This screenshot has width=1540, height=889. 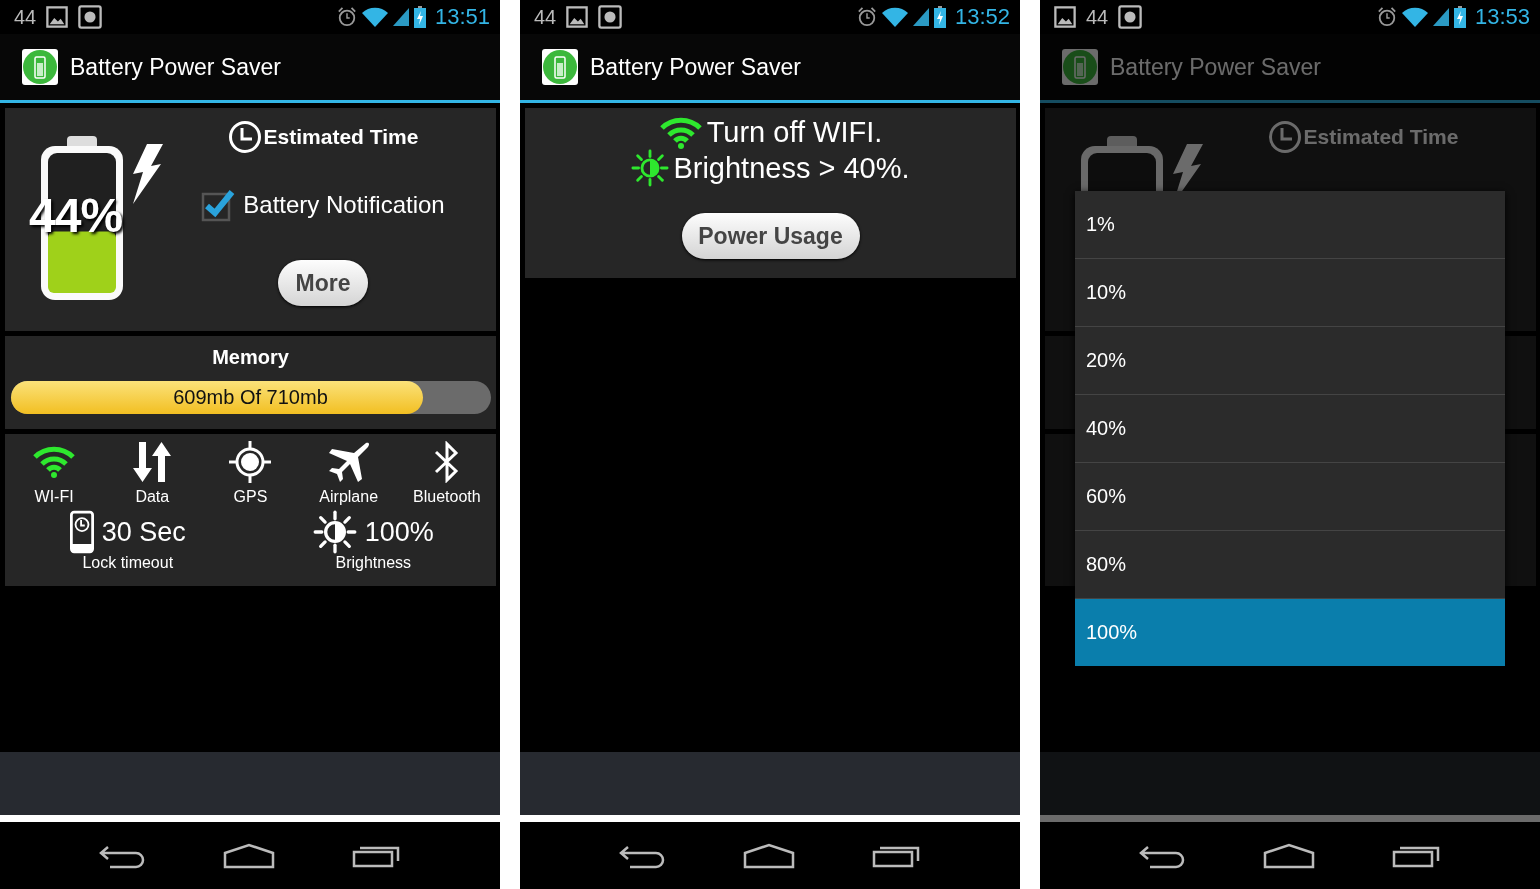 I want to click on lock-timeout-label: Lock timeout, so click(x=128, y=563).